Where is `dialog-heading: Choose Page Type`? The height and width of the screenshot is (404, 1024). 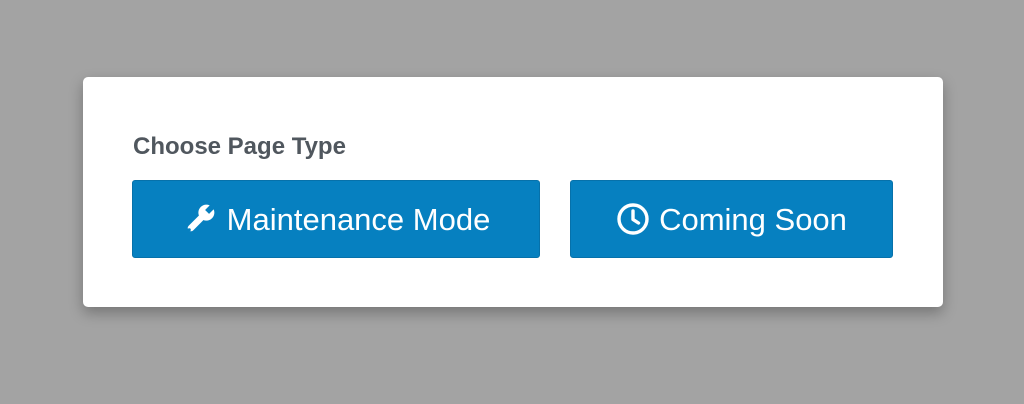
dialog-heading: Choose Page Type is located at coordinates (239, 146).